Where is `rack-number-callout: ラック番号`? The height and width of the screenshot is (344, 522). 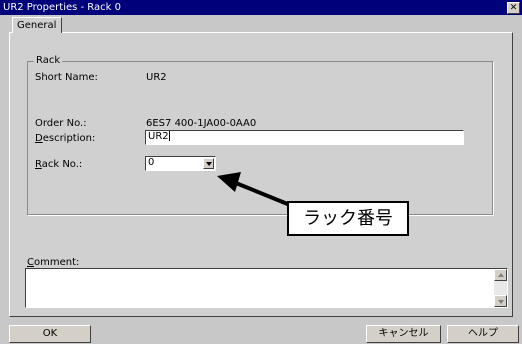
rack-number-callout: ラック番号 is located at coordinates (348, 218).